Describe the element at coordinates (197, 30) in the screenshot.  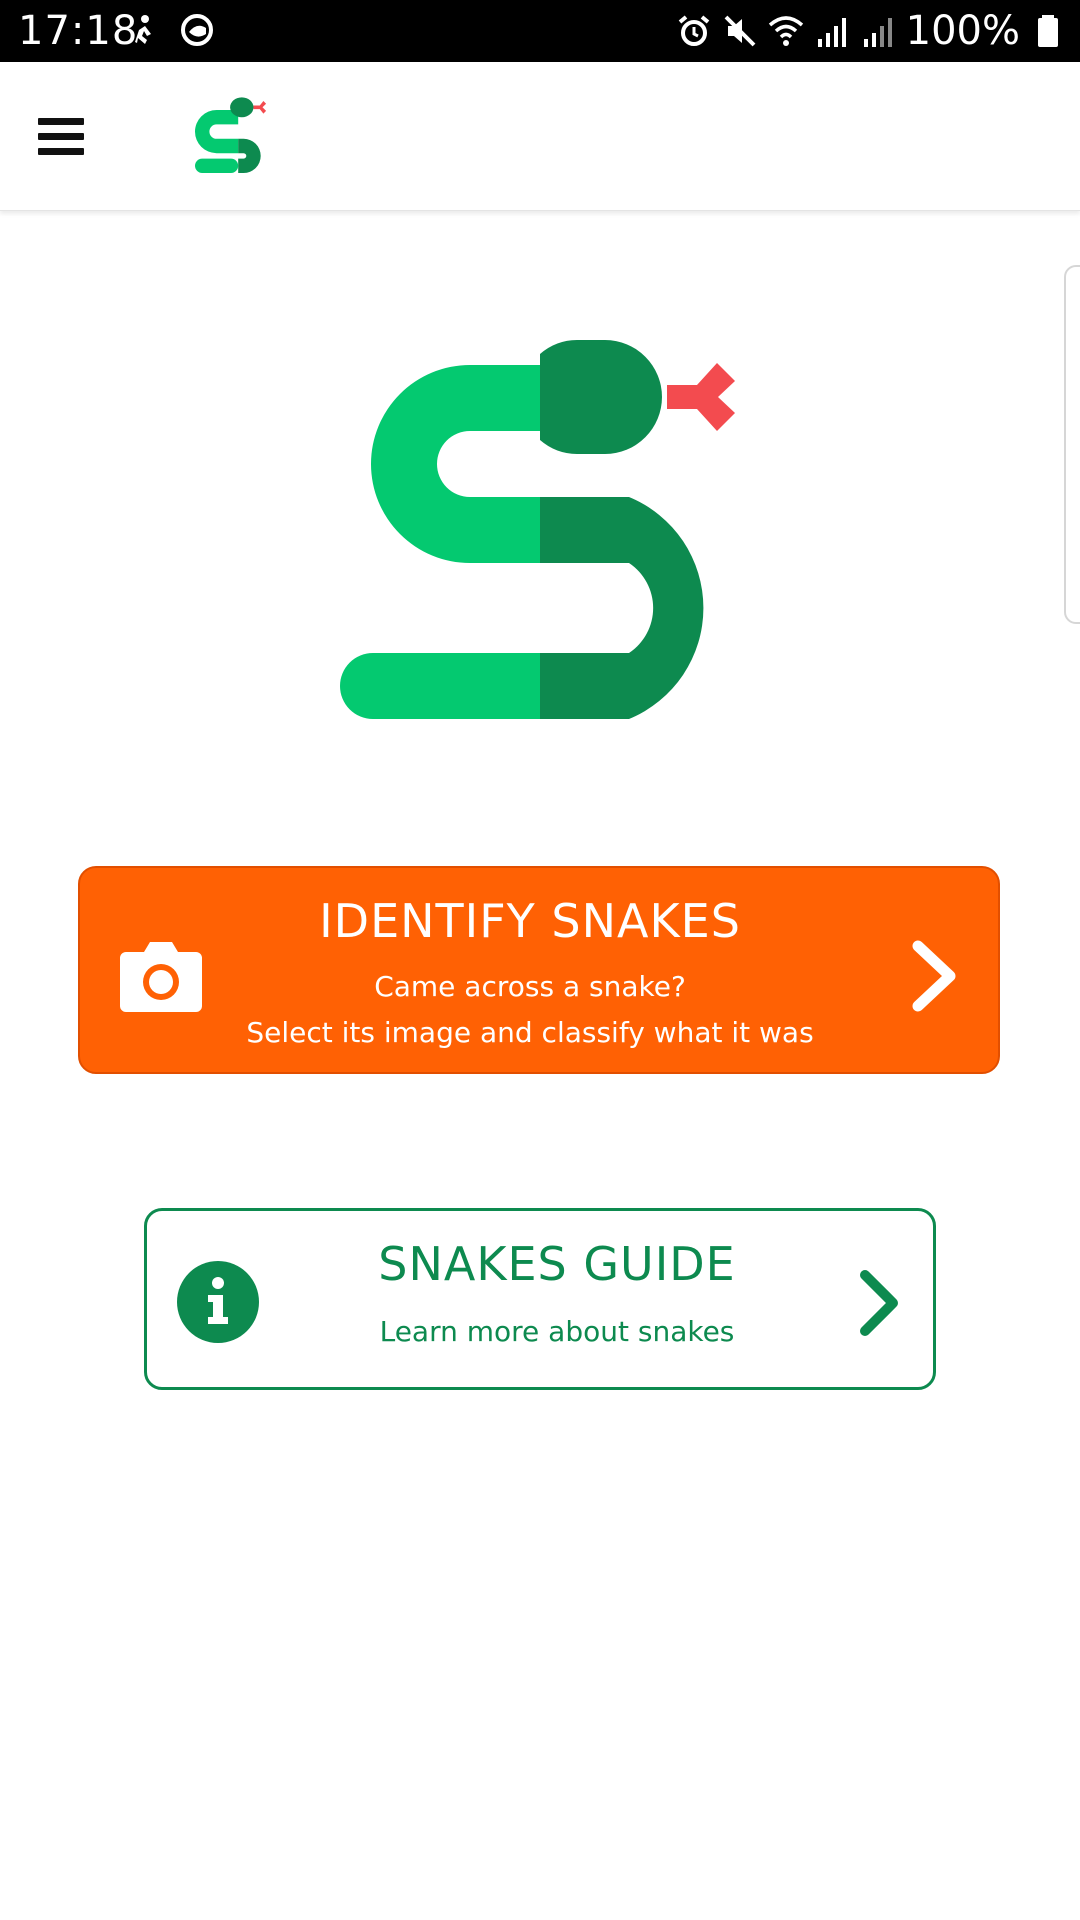
I see `face-scan-icon` at that location.